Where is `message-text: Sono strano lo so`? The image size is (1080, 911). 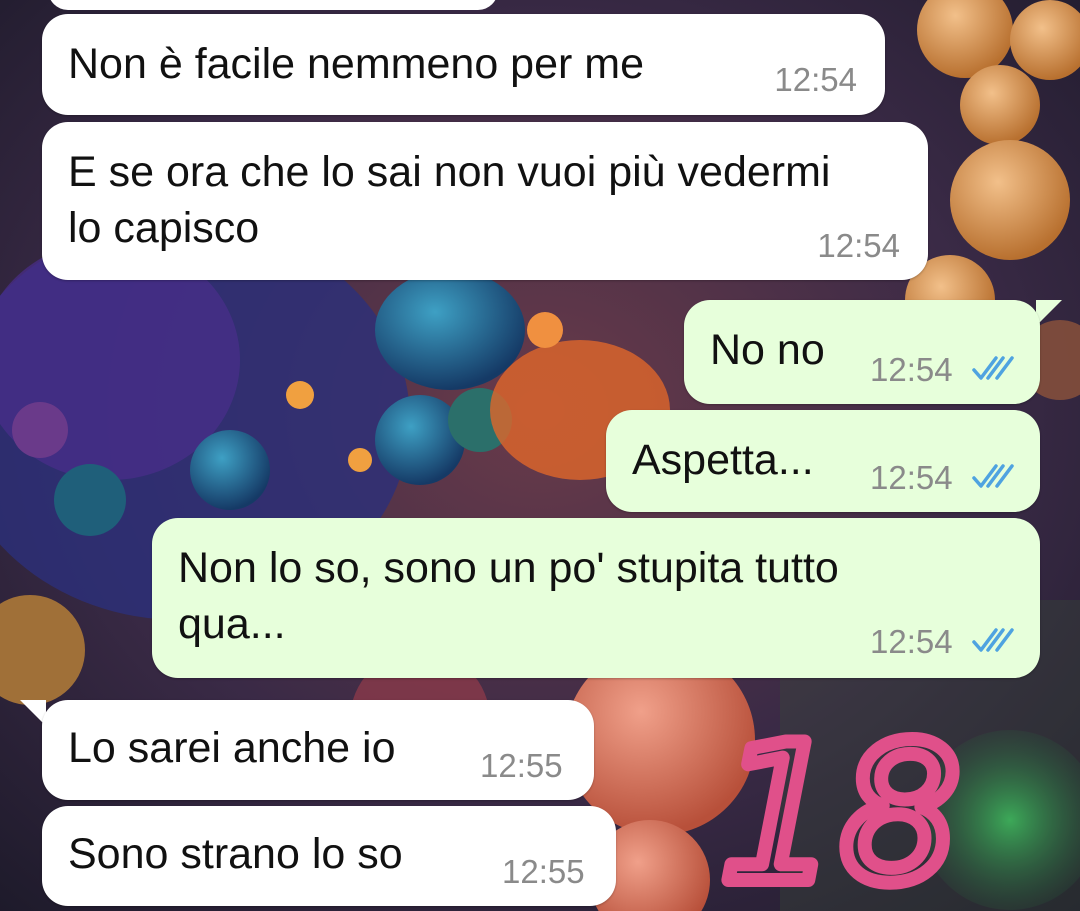 message-text: Sono strano lo so is located at coordinates (235, 854).